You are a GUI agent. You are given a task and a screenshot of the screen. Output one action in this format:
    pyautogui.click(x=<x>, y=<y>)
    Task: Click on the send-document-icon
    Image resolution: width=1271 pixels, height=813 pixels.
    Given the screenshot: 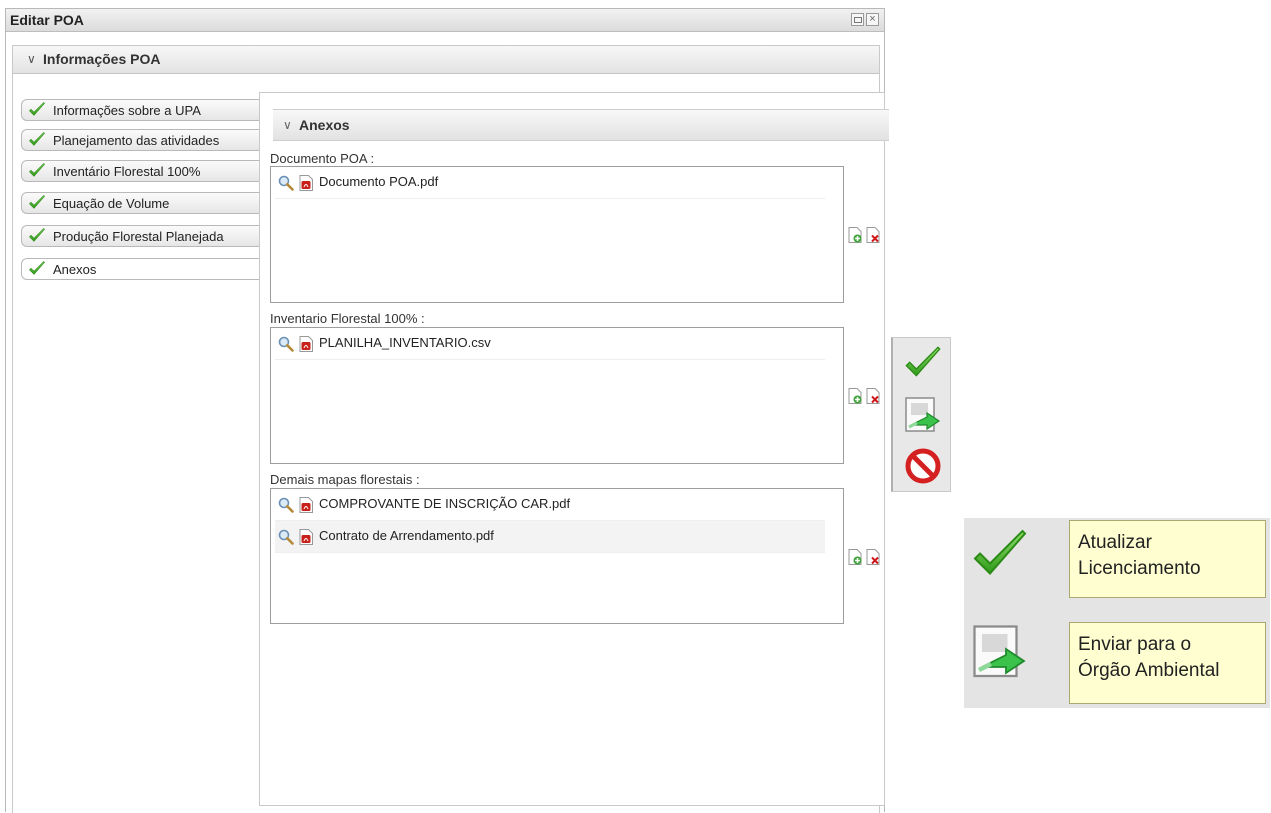 What is the action you would take?
    pyautogui.click(x=1000, y=652)
    